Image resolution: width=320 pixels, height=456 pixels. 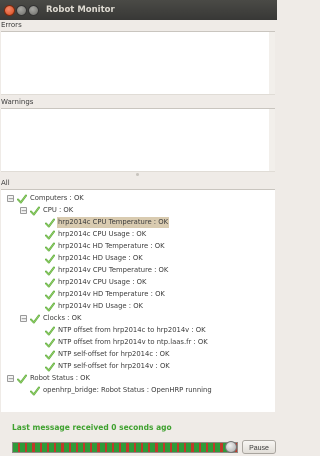 I want to click on tree-row-label: CPU : OK, so click(x=58, y=210).